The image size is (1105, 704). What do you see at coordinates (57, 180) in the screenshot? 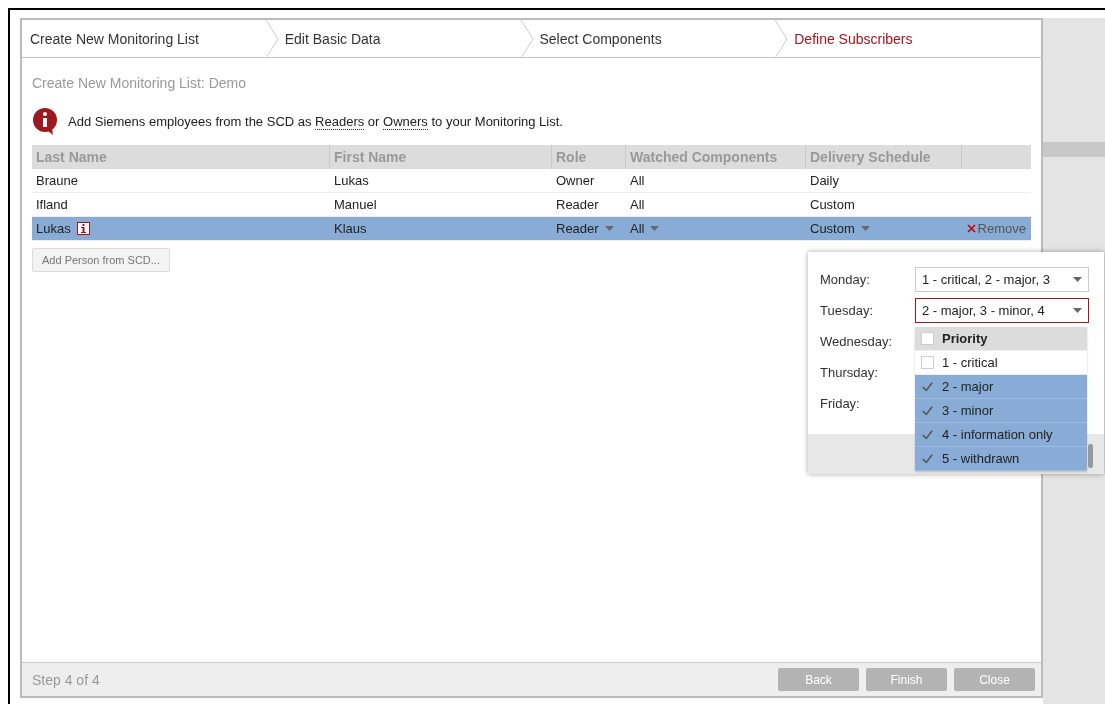
I see `table-cell: Braune` at bounding box center [57, 180].